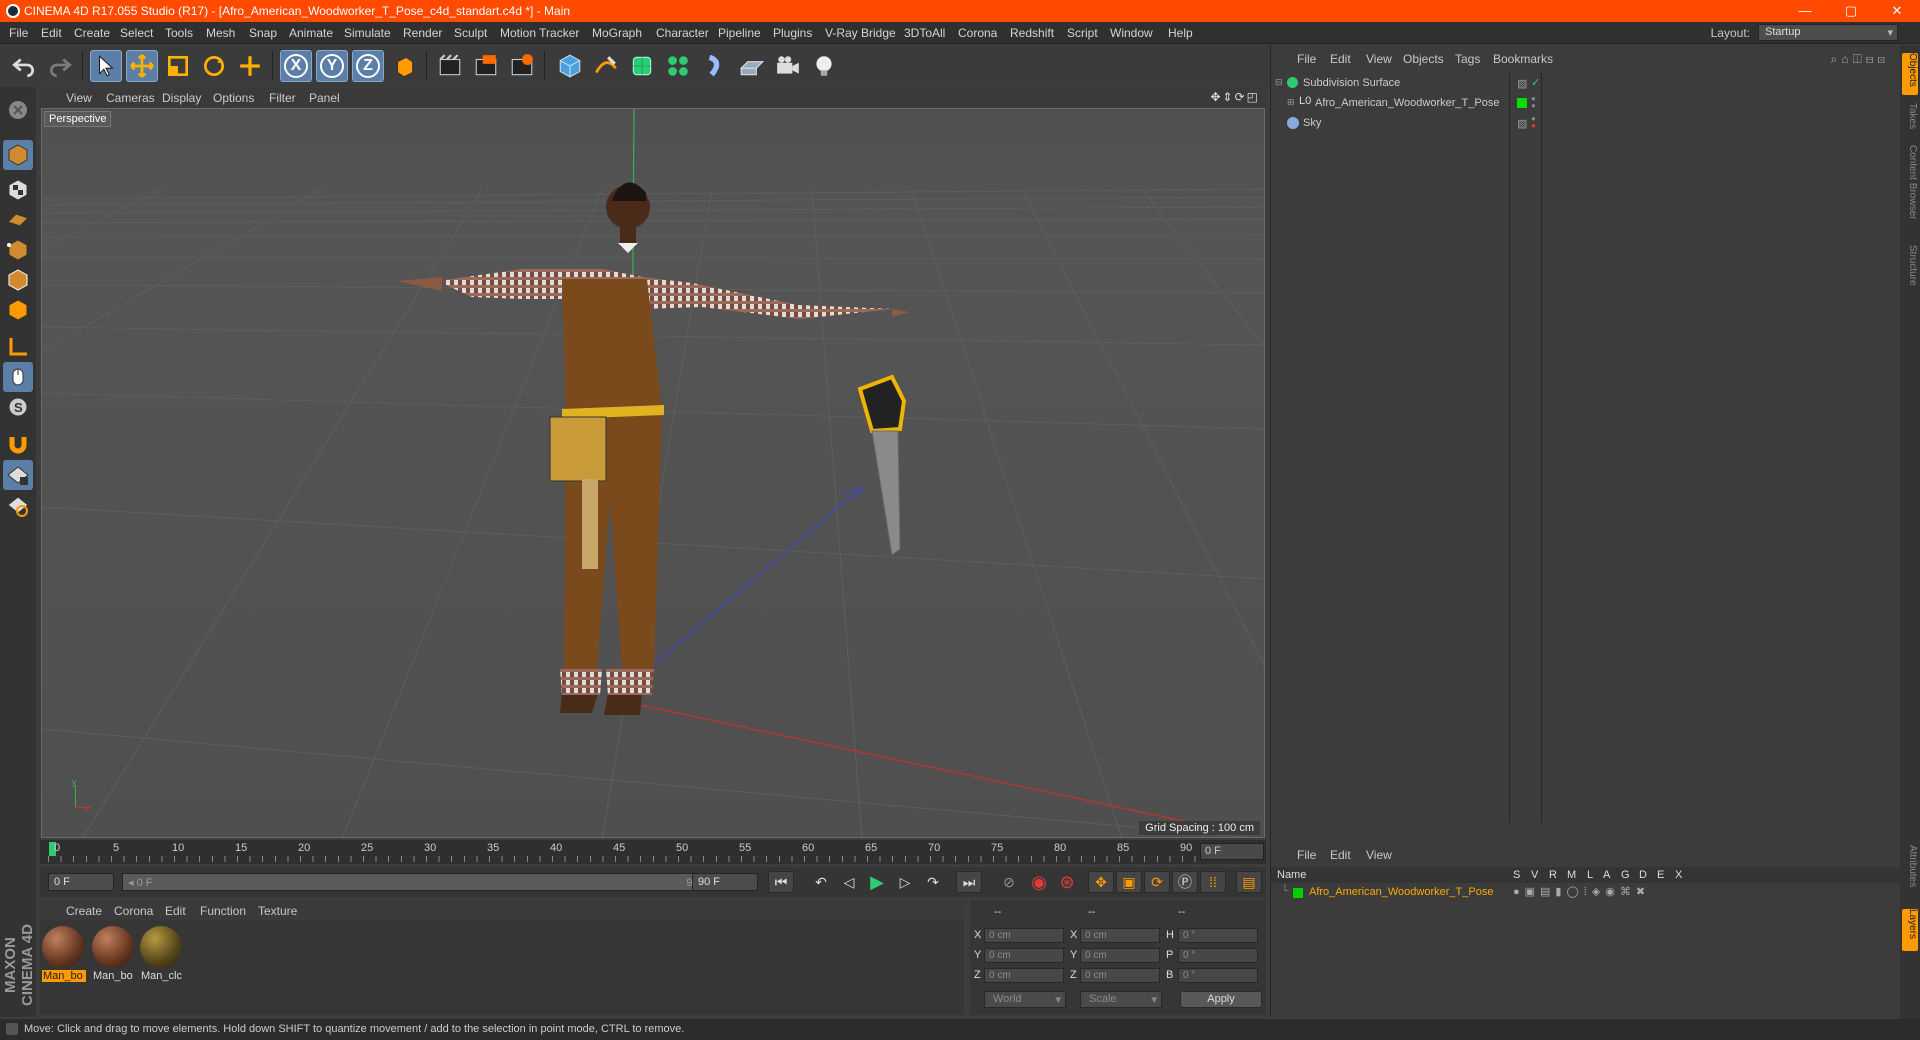  I want to click on tab-structure: Structure, so click(1910, 272).